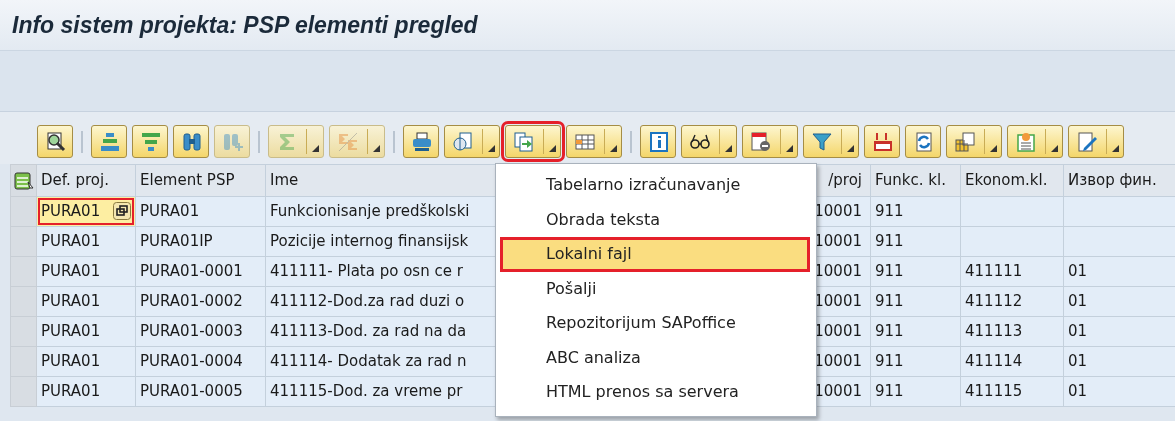 This screenshot has width=1175, height=421. Describe the element at coordinates (1026, 141) in the screenshot. I see `clipboard-icon` at that location.